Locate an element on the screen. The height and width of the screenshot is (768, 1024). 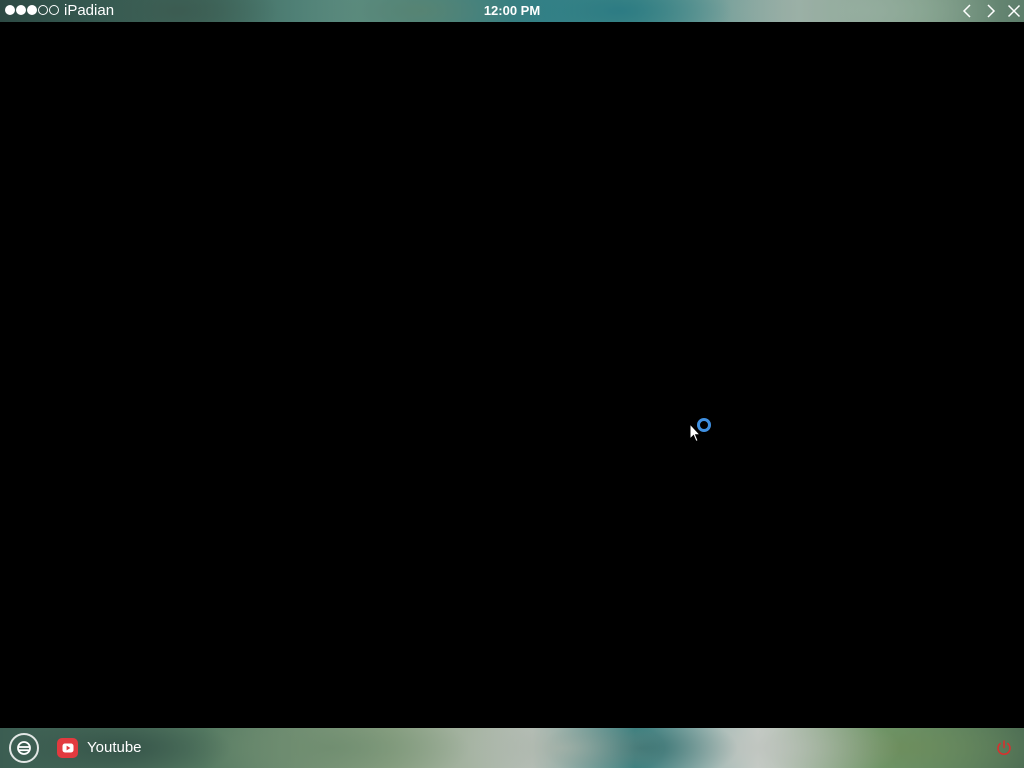
power-button is located at coordinates (1004, 748).